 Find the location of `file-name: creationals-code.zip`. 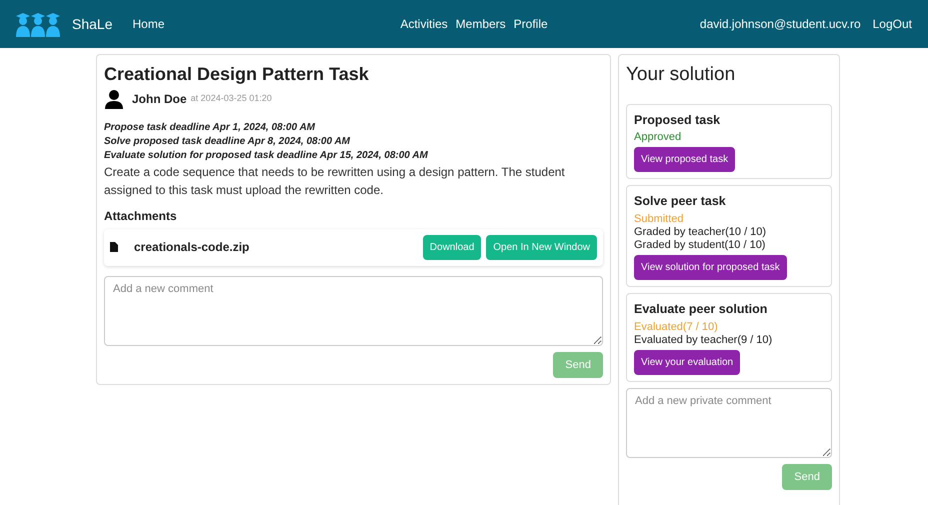

file-name: creationals-code.zip is located at coordinates (192, 247).